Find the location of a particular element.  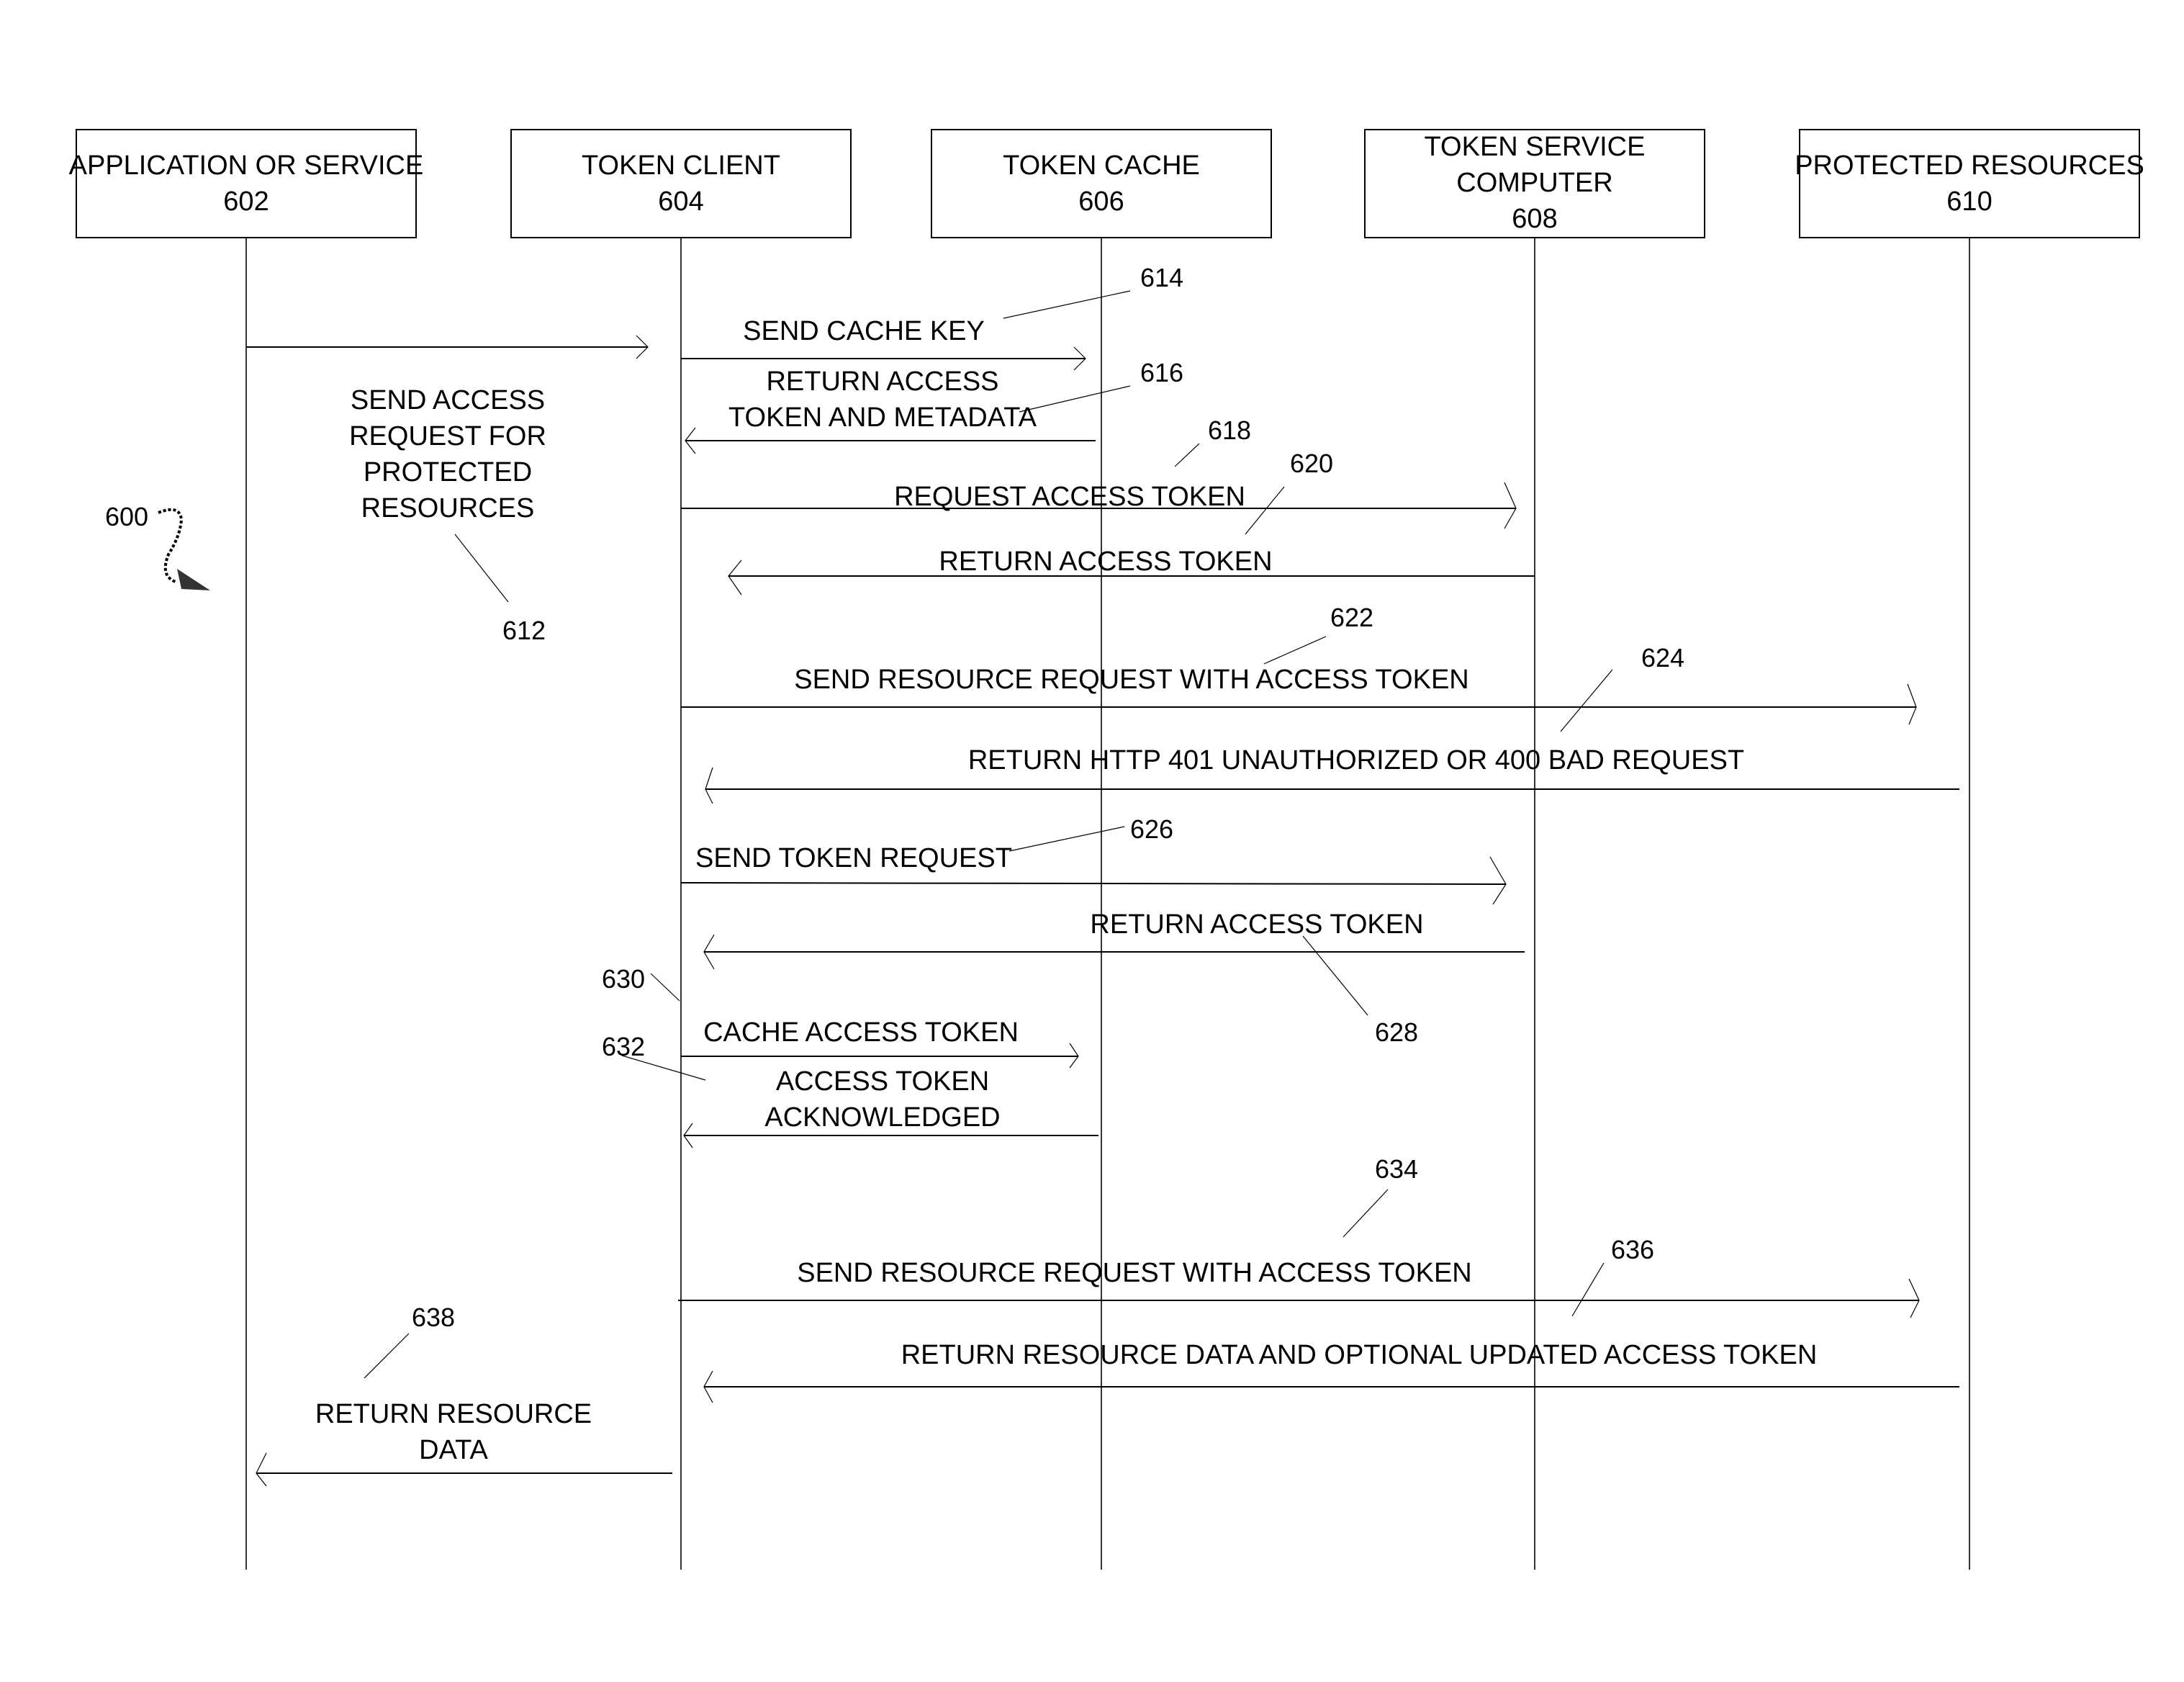

message-ref: 628 is located at coordinates (1396, 1032).